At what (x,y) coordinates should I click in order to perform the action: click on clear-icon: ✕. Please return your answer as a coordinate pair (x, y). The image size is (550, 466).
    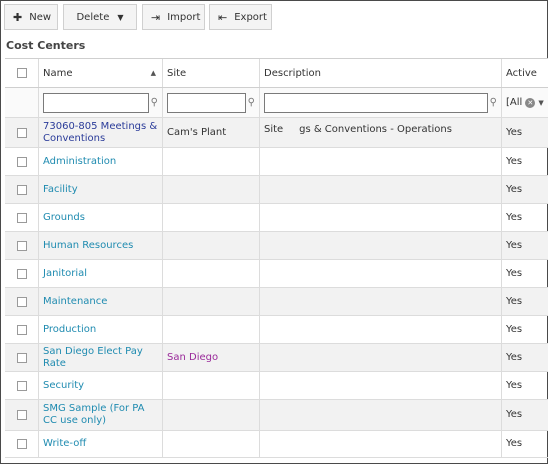
    Looking at the image, I should click on (530, 102).